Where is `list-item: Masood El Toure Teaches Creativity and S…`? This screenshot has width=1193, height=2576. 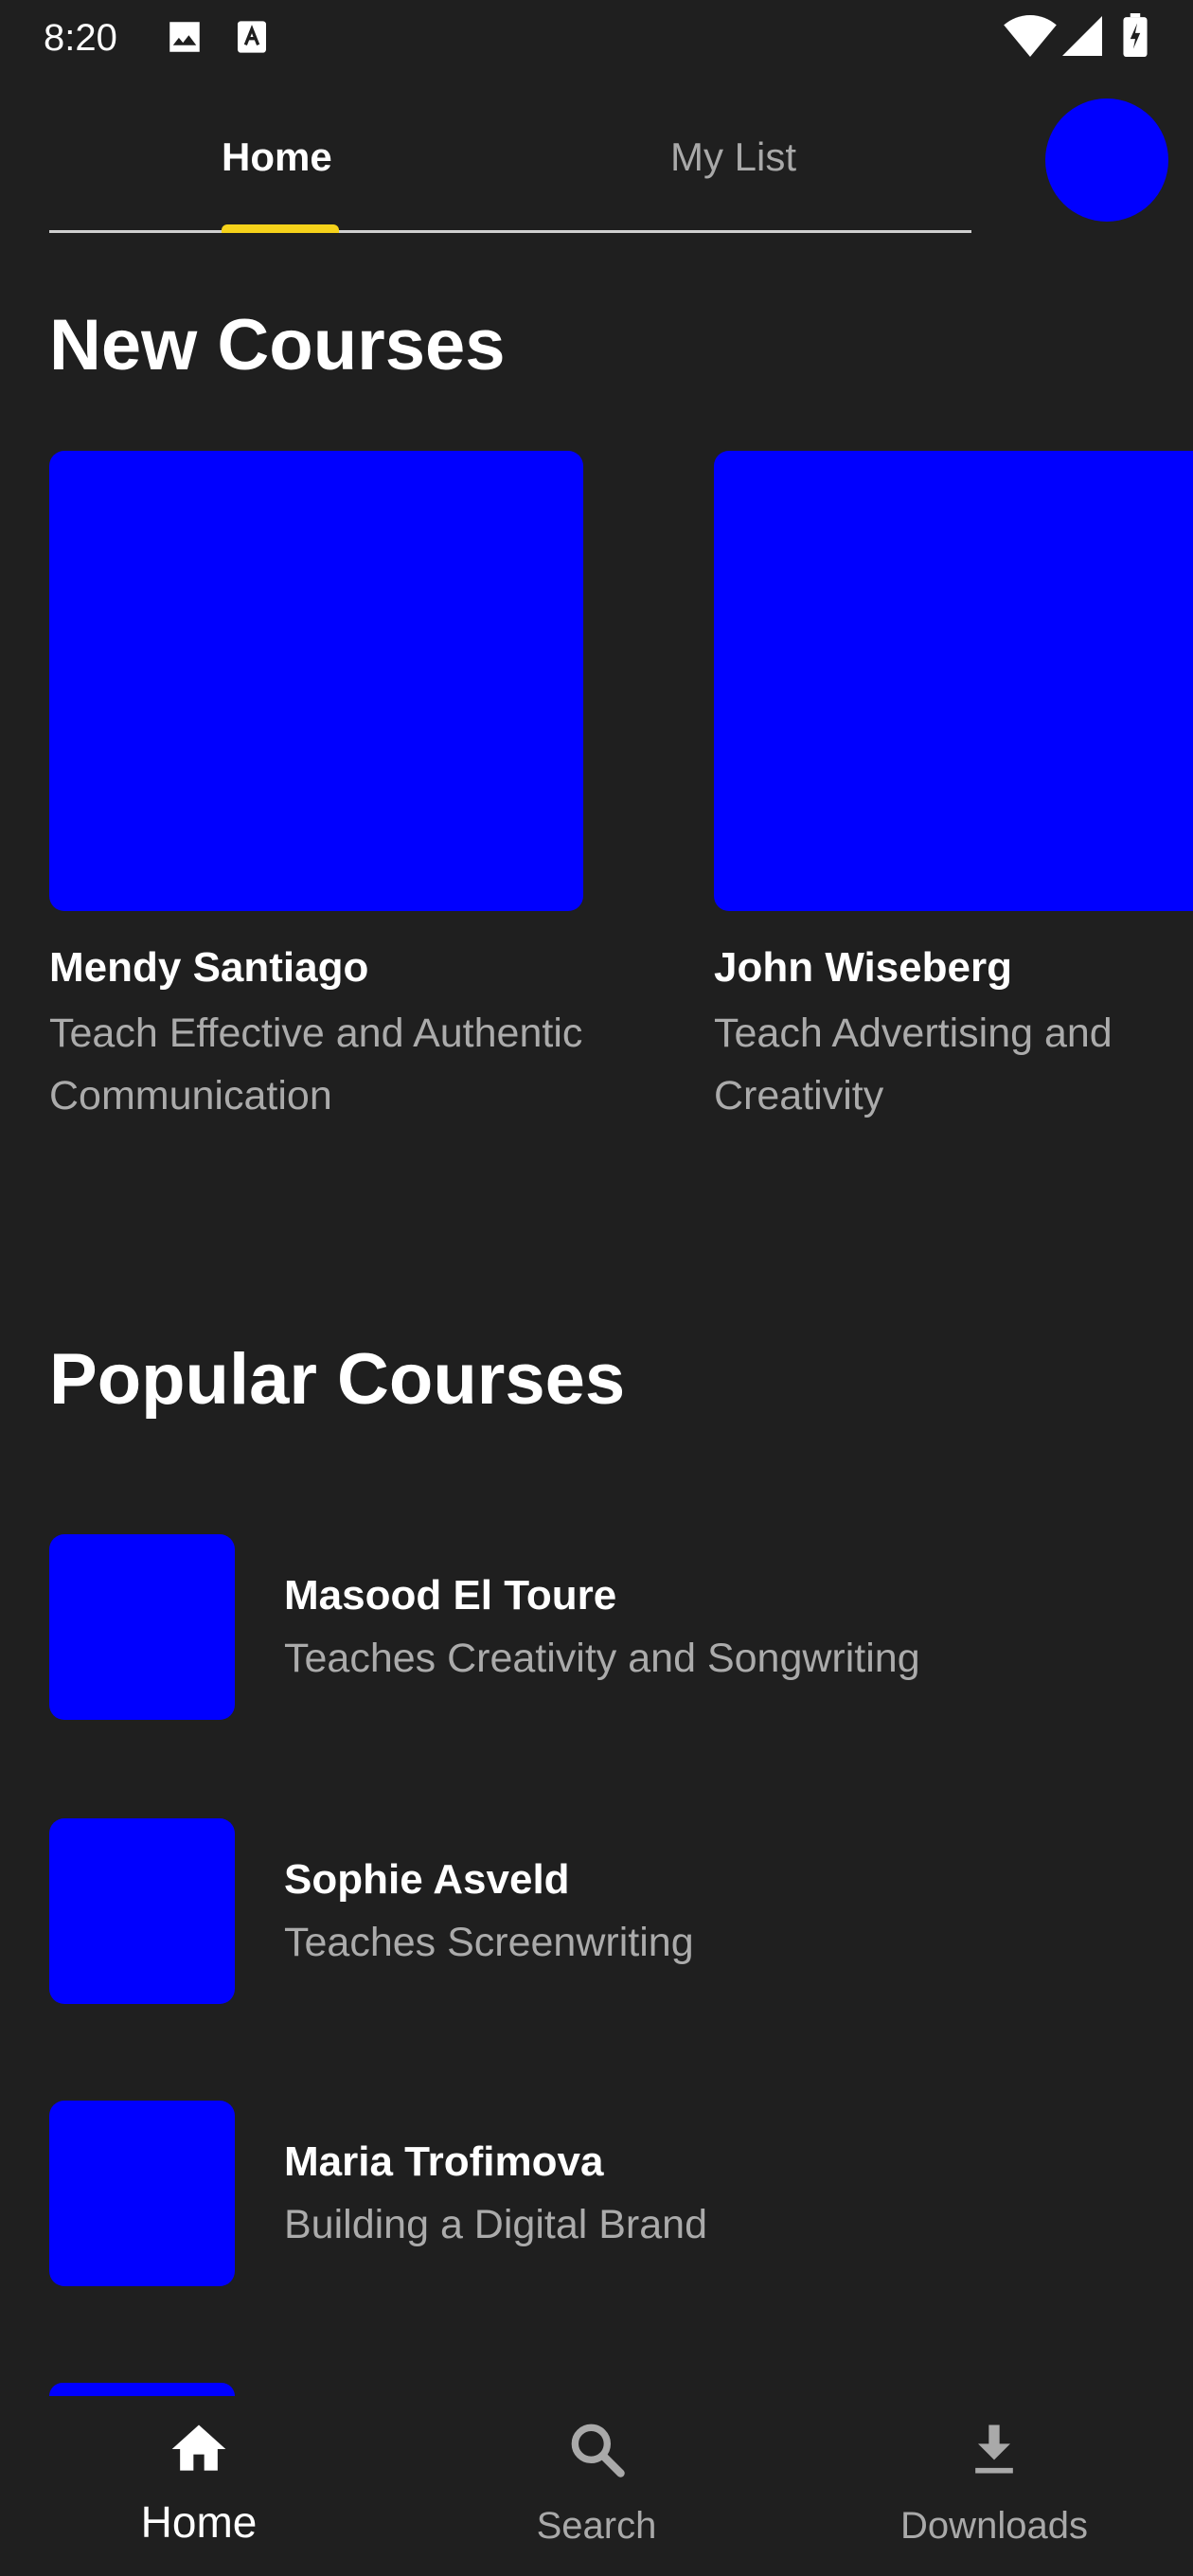
list-item: Masood El Toure Teaches Creativity and S… is located at coordinates (598, 1627).